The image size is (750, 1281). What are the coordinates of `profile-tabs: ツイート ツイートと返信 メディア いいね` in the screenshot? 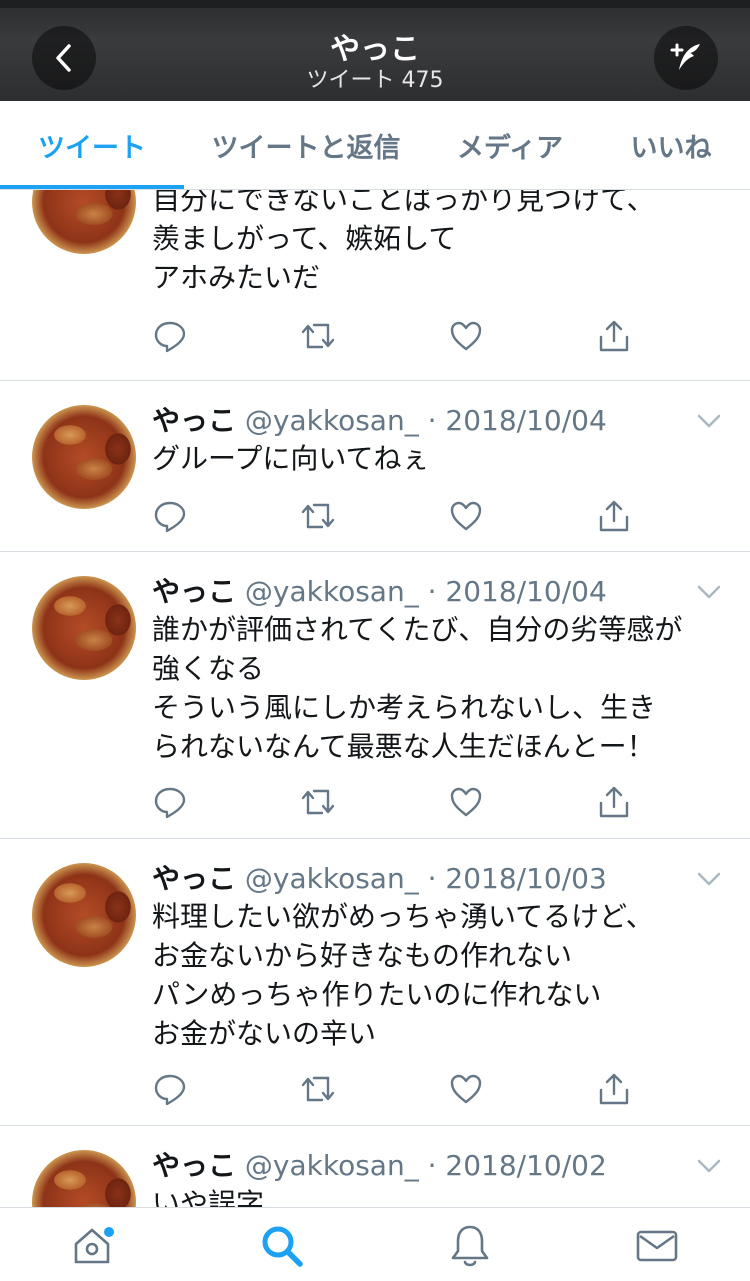 It's located at (375, 145).